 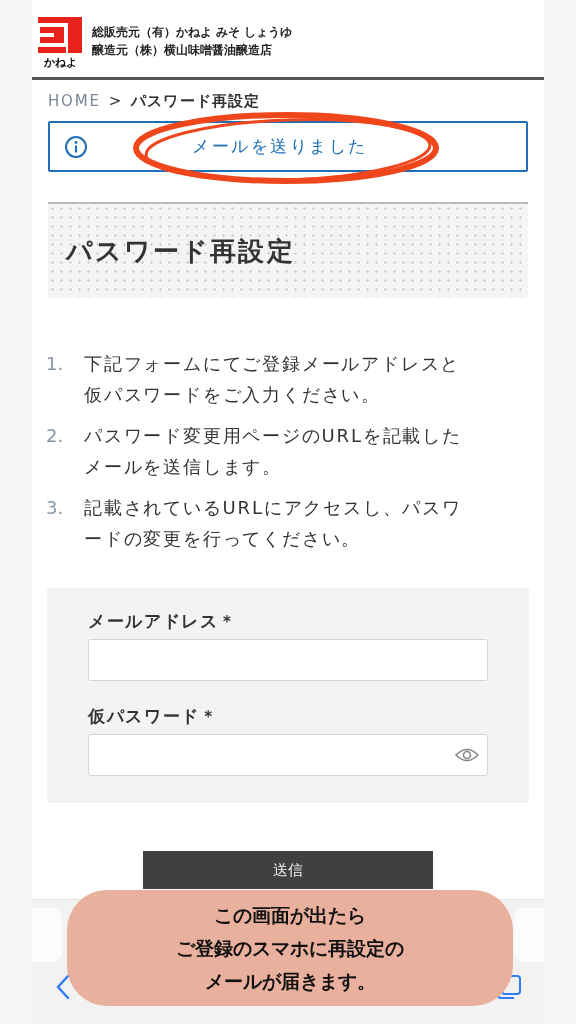 I want to click on company-name: 総販売元（有）かねよ みそ しょうゆ, so click(x=192, y=32).